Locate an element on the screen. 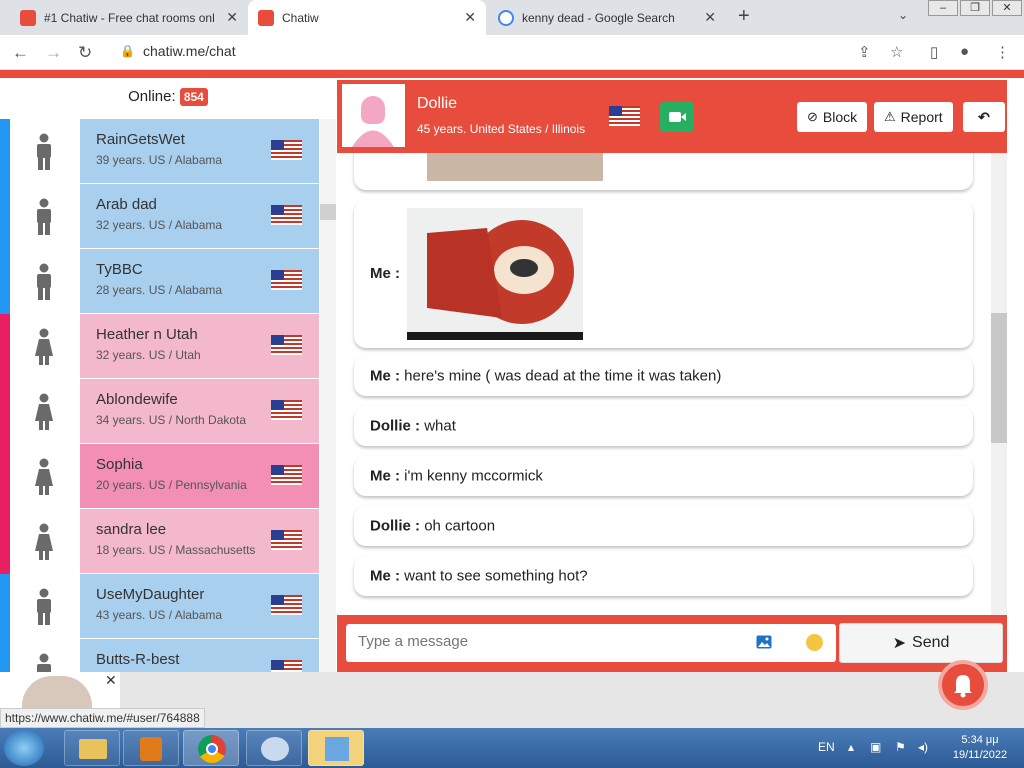 Image resolution: width=1024 pixels, height=768 pixels. ad-image is located at coordinates (57, 693).